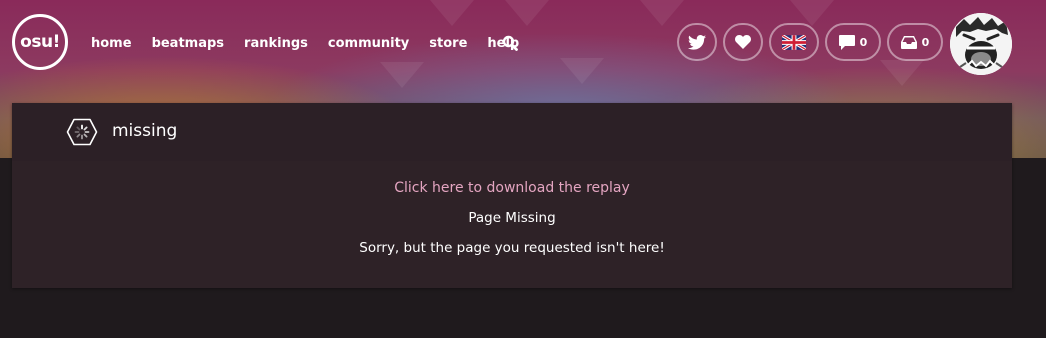 The image size is (1046, 338). Describe the element at coordinates (368, 43) in the screenshot. I see `nav-community: community` at that location.